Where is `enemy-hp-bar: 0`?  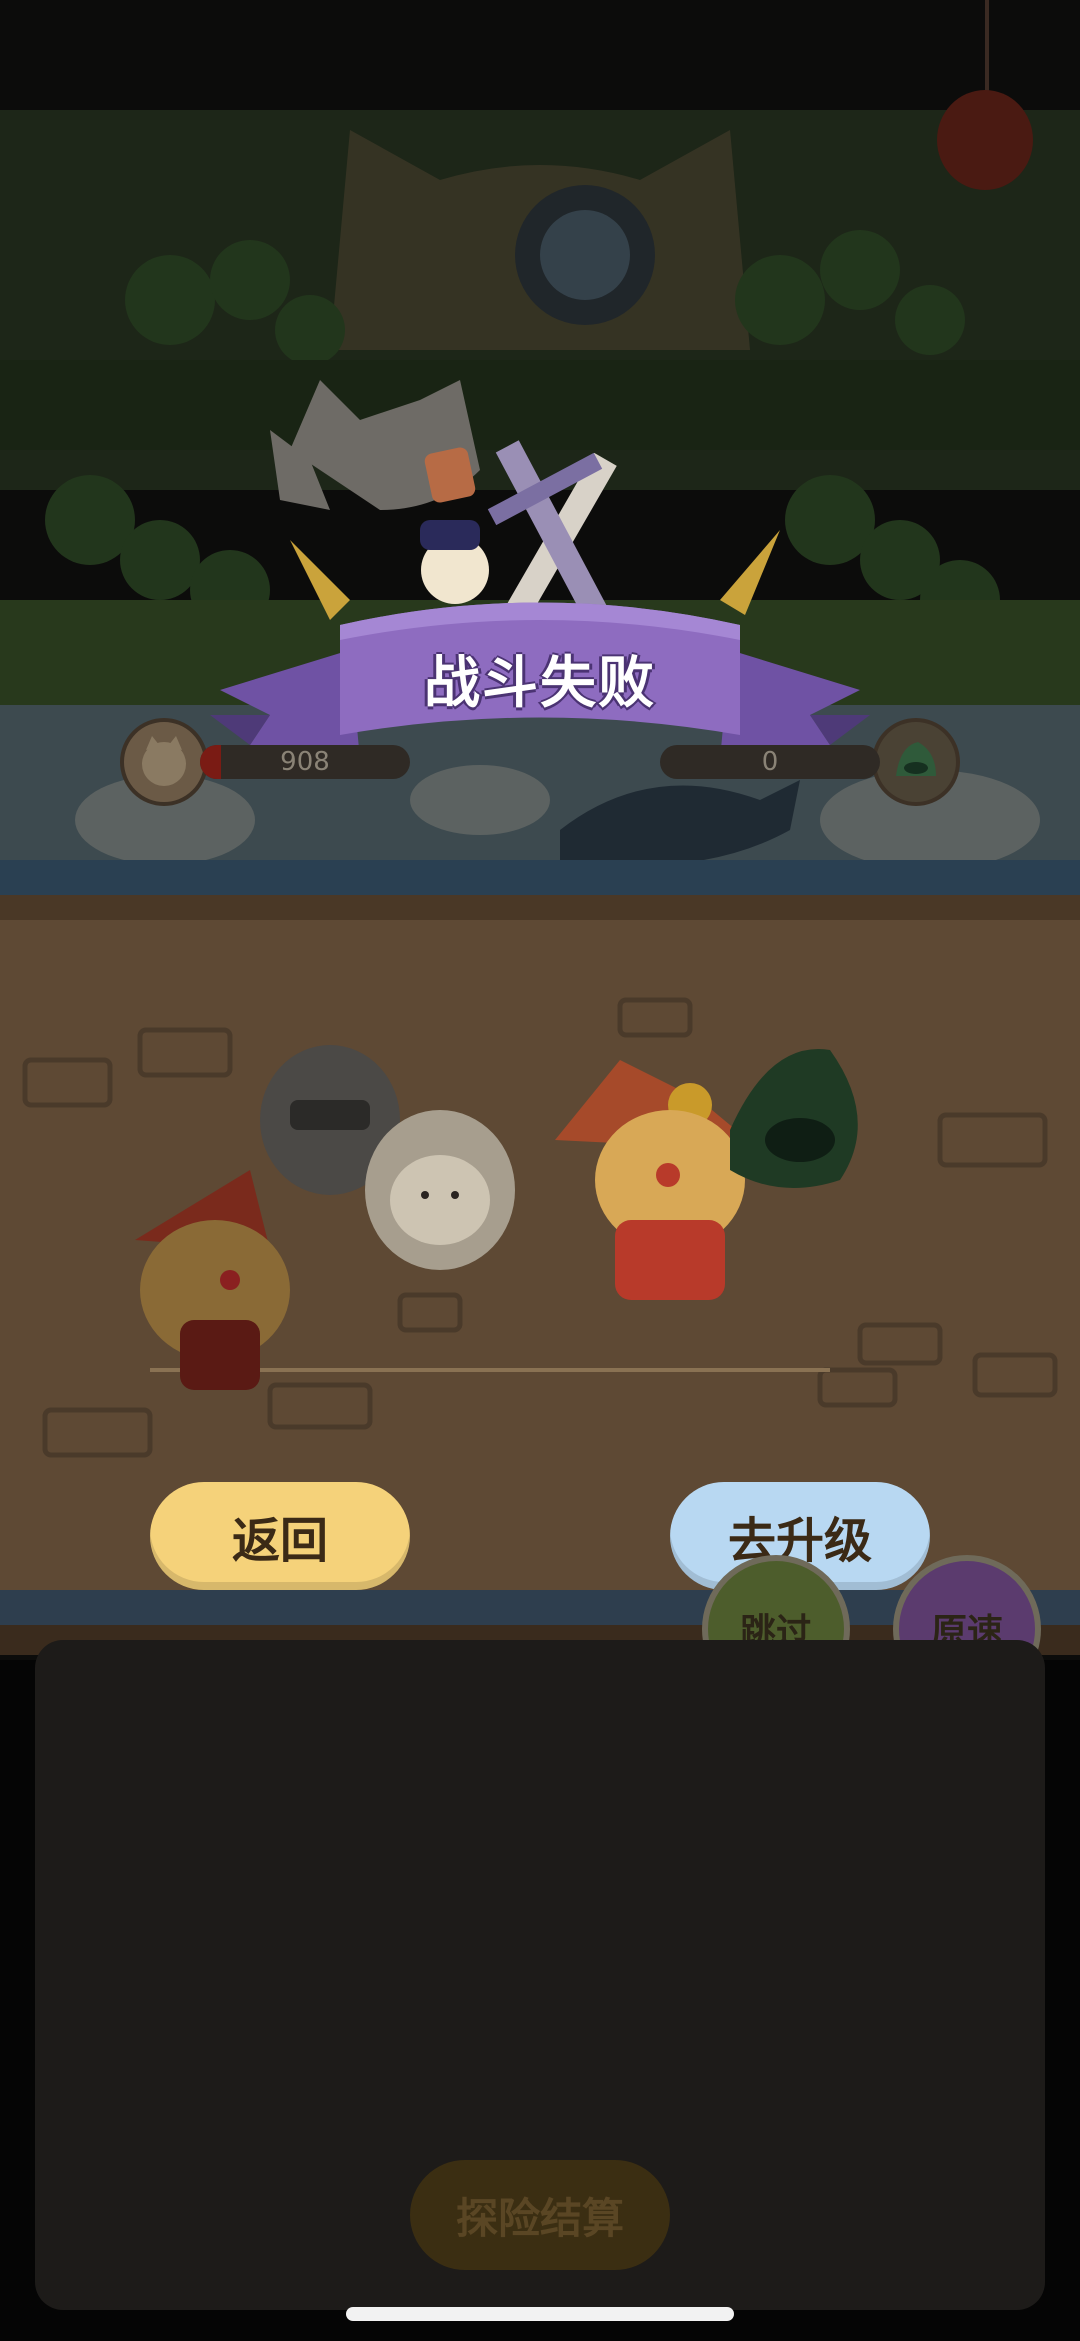 enemy-hp-bar: 0 is located at coordinates (770, 762).